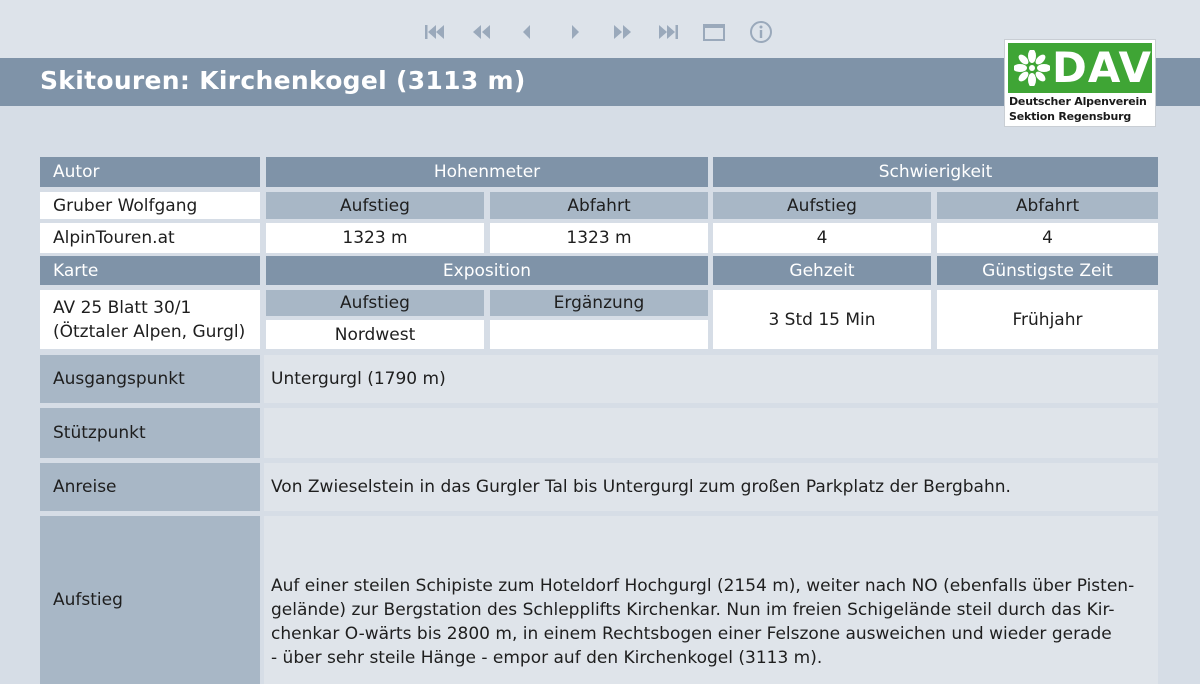 The image size is (1200, 684). Describe the element at coordinates (1070, 116) in the screenshot. I see `logo-subtitle-2: Sektion Regensburg` at that location.